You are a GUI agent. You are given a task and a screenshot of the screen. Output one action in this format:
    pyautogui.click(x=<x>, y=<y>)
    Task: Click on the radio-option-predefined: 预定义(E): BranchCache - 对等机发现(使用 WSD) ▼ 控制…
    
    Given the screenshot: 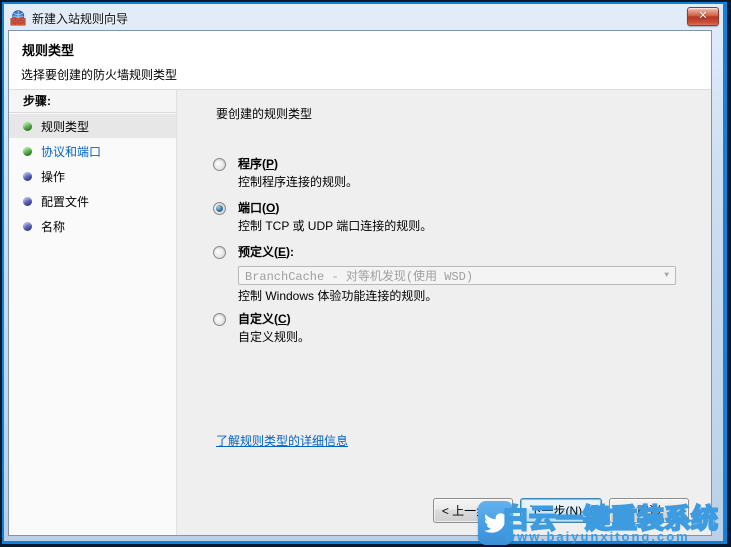 What is the action you would take?
    pyautogui.click(x=444, y=274)
    